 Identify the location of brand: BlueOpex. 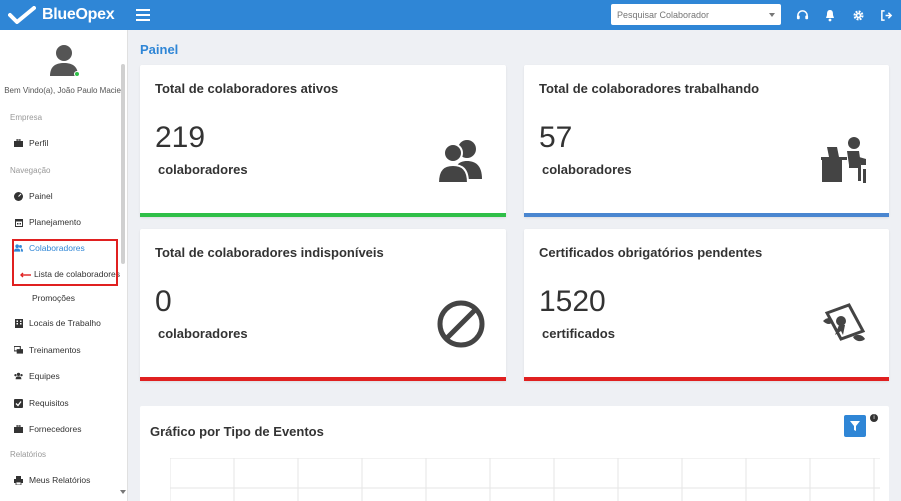
(64, 15).